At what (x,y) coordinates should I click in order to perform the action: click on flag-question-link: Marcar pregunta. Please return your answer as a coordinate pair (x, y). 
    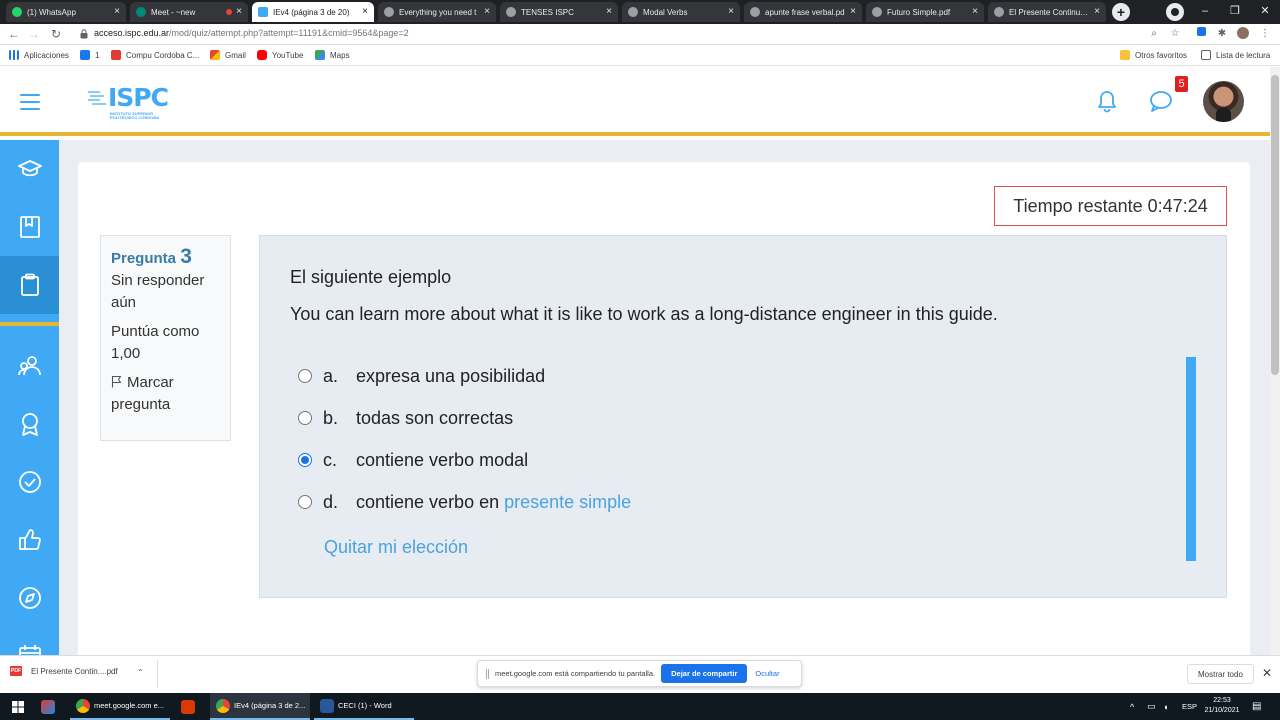
    Looking at the image, I should click on (165, 394).